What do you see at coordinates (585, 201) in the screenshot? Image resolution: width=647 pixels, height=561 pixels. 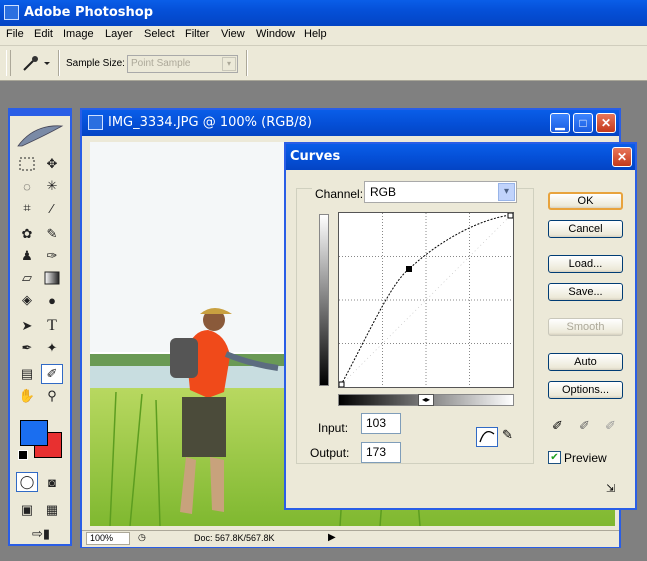 I see `ok-button: OK` at bounding box center [585, 201].